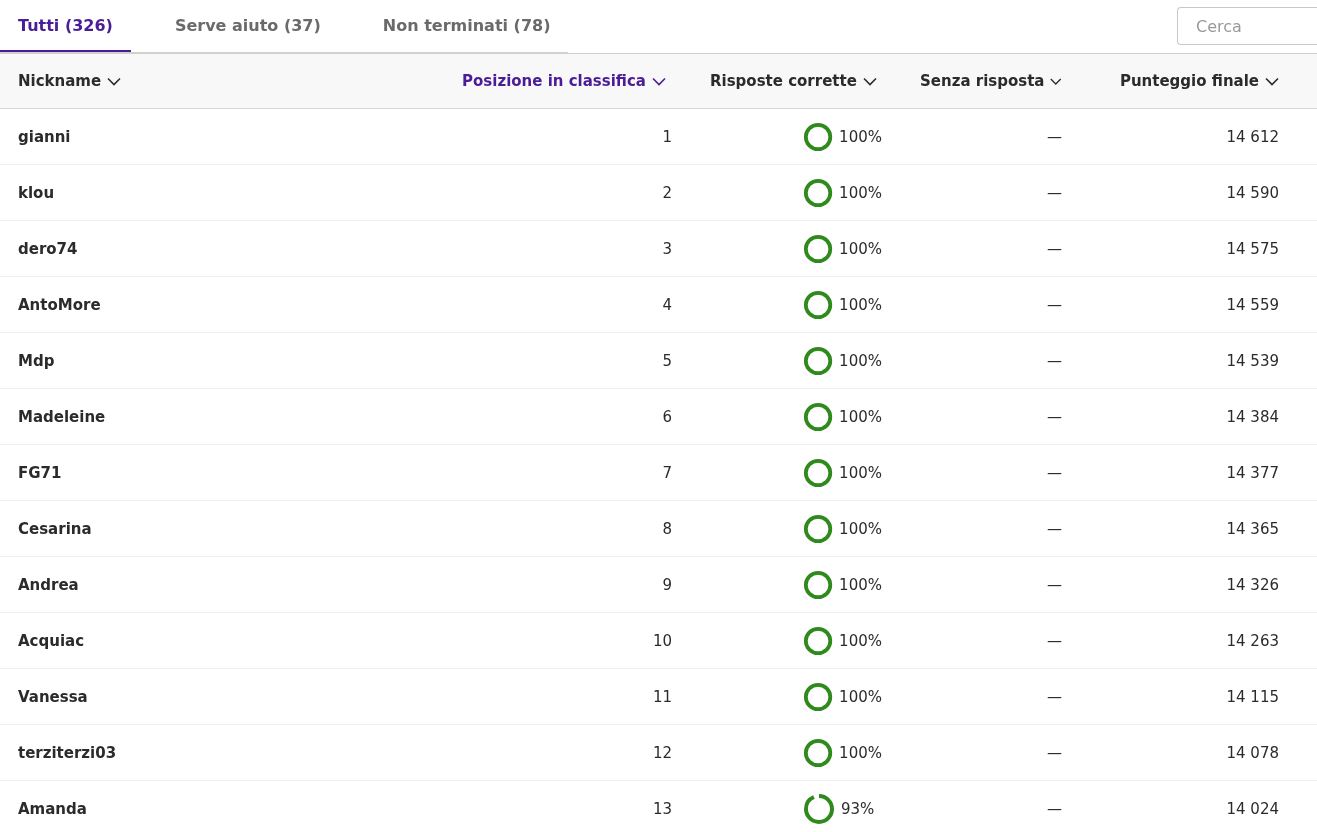 This screenshot has width=1317, height=832. I want to click on nickname-cell: terziterzi03, so click(67, 752).